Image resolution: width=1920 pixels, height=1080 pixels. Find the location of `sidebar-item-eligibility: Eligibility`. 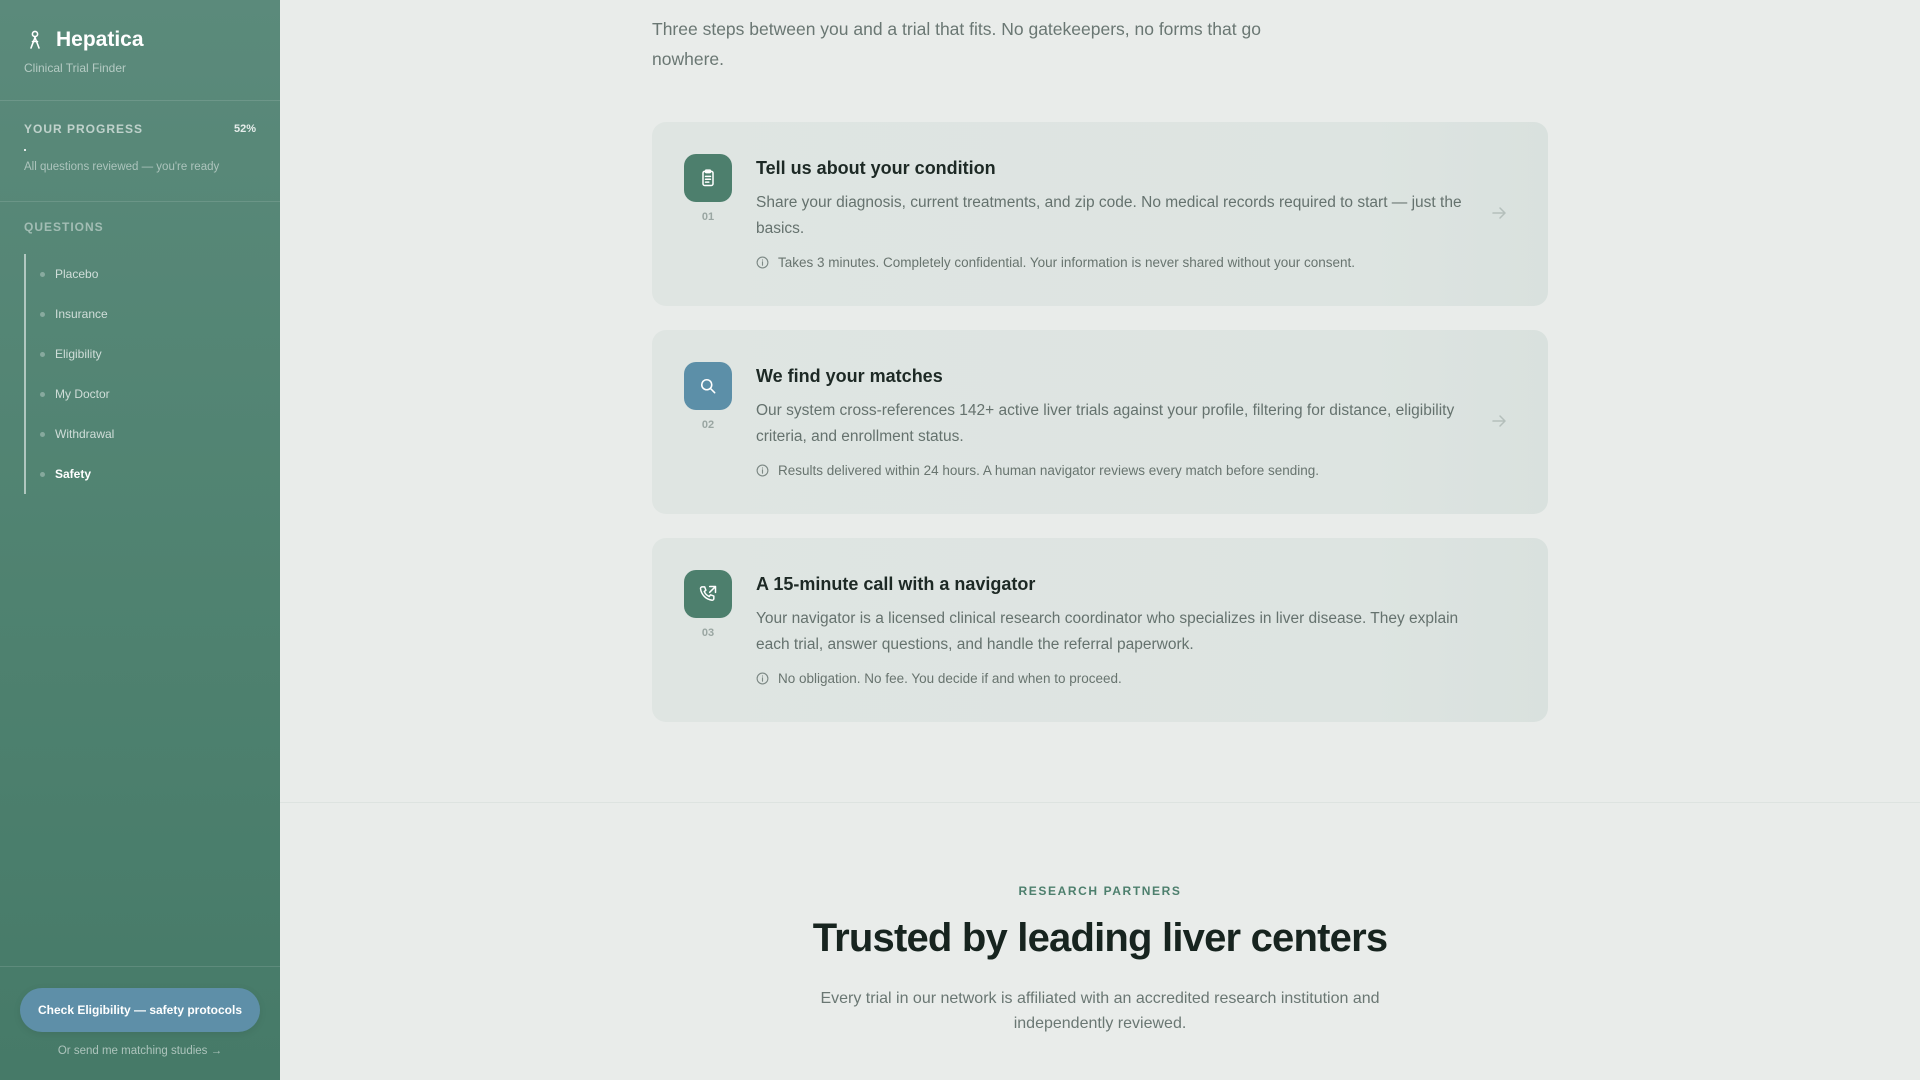

sidebar-item-eligibility: Eligibility is located at coordinates (141, 354).